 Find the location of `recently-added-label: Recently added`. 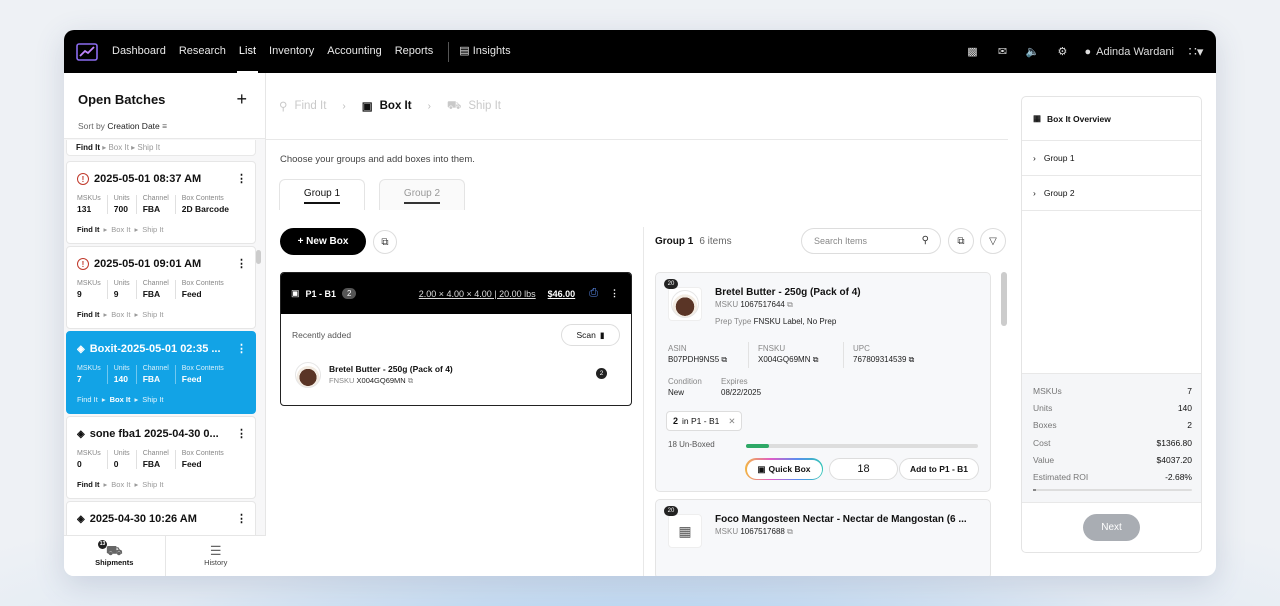

recently-added-label: Recently added is located at coordinates (322, 335).